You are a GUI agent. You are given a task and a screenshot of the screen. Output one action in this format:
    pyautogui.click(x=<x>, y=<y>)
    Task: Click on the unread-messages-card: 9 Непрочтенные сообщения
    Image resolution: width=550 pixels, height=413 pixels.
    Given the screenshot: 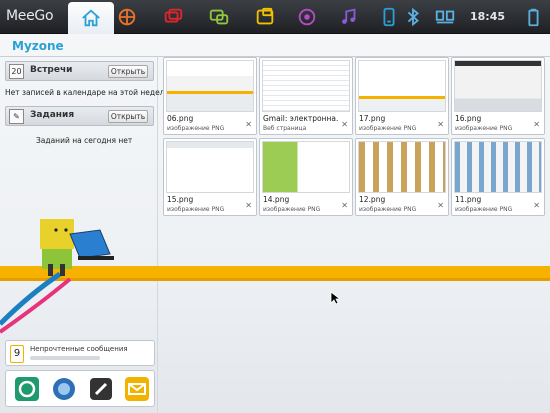 What is the action you would take?
    pyautogui.click(x=80, y=353)
    